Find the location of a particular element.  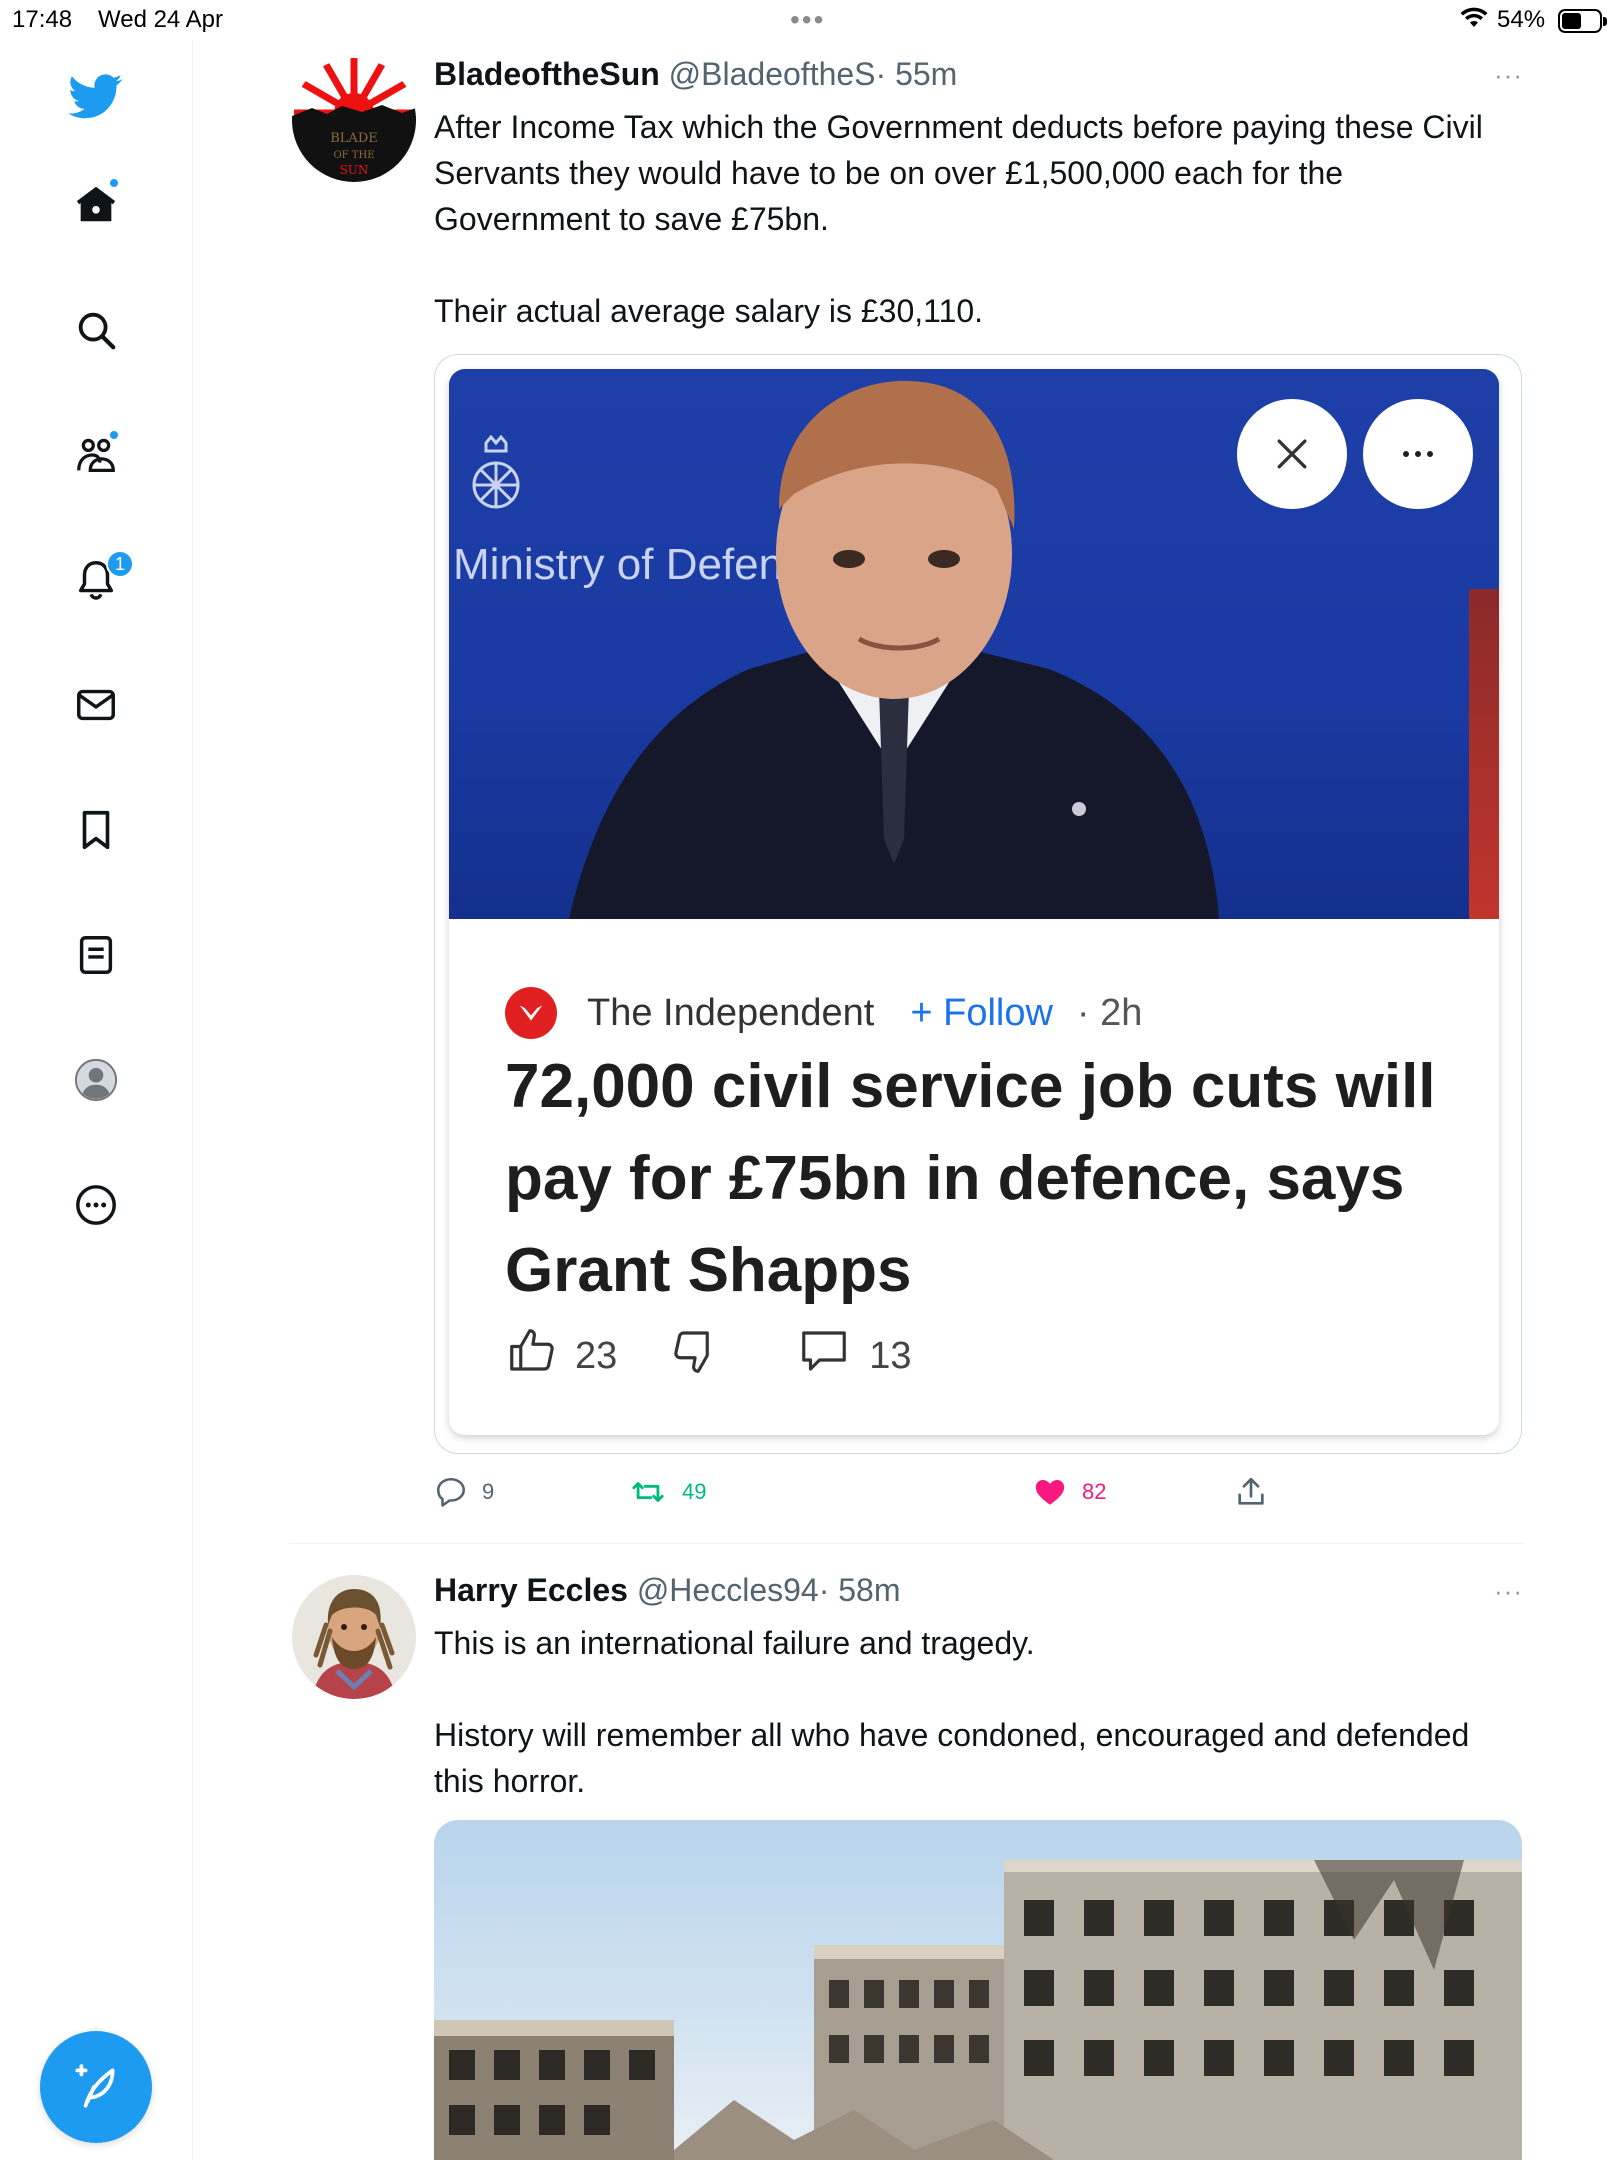

communities-unread-dot is located at coordinates (114, 435).